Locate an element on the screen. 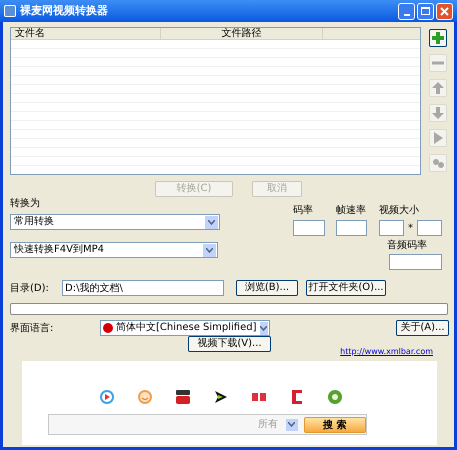 The height and width of the screenshot is (450, 457). app-icon is located at coordinates (10, 11).